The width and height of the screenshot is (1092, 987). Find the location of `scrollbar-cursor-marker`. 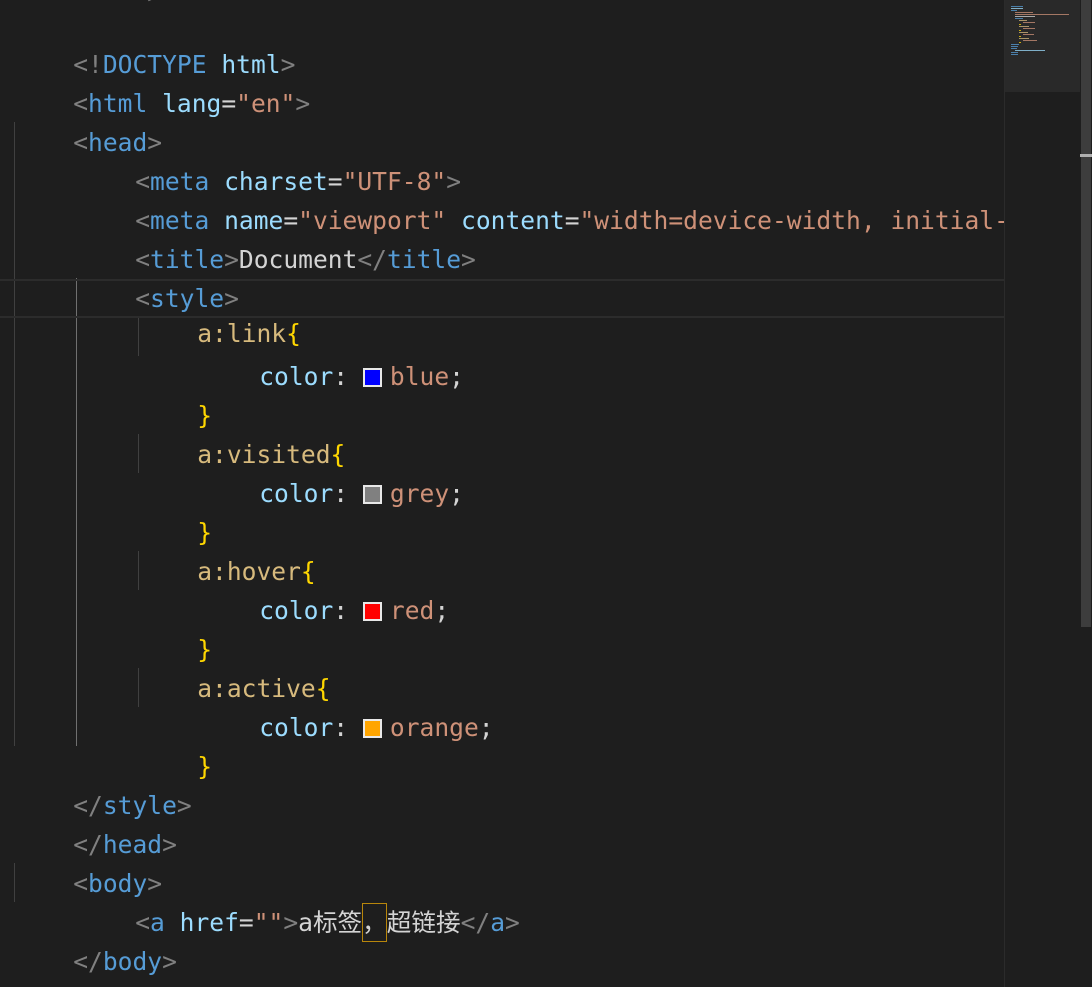

scrollbar-cursor-marker is located at coordinates (1086, 155).